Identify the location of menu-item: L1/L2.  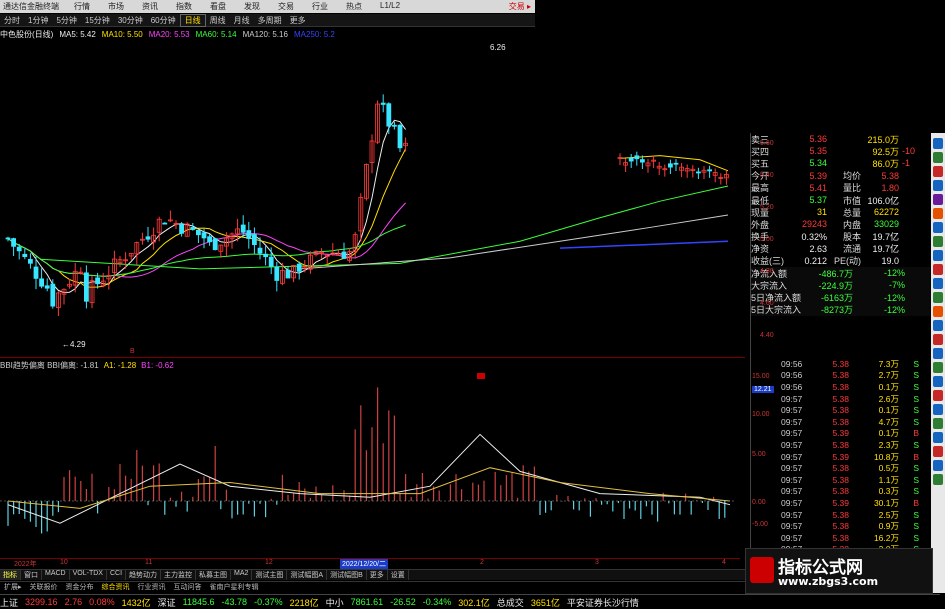
(390, 6).